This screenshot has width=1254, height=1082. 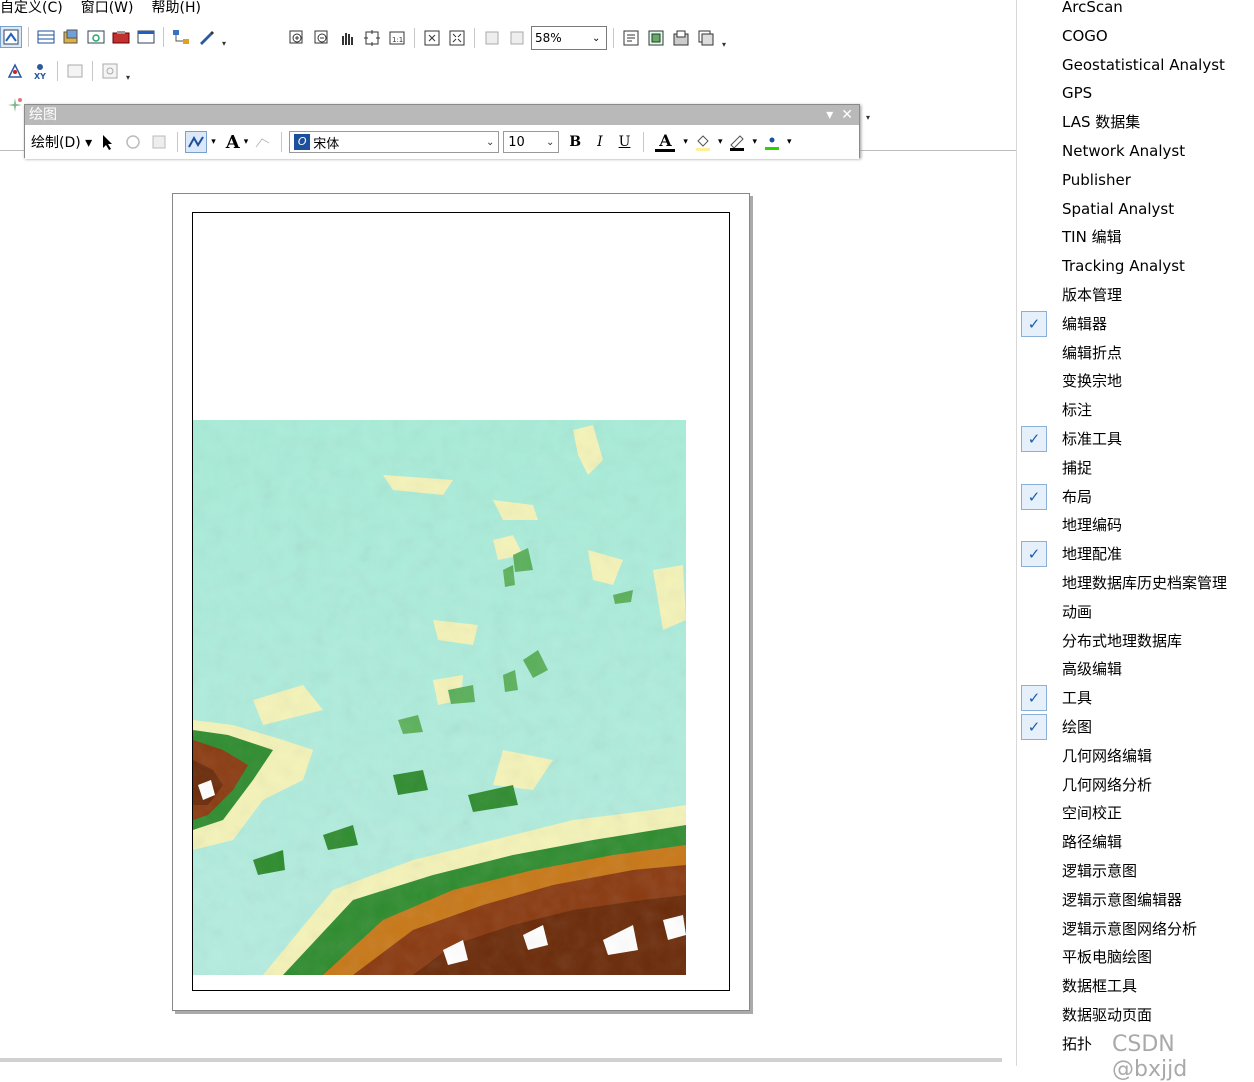 I want to click on toolbar-list-item: Publisher, so click(x=1135, y=180).